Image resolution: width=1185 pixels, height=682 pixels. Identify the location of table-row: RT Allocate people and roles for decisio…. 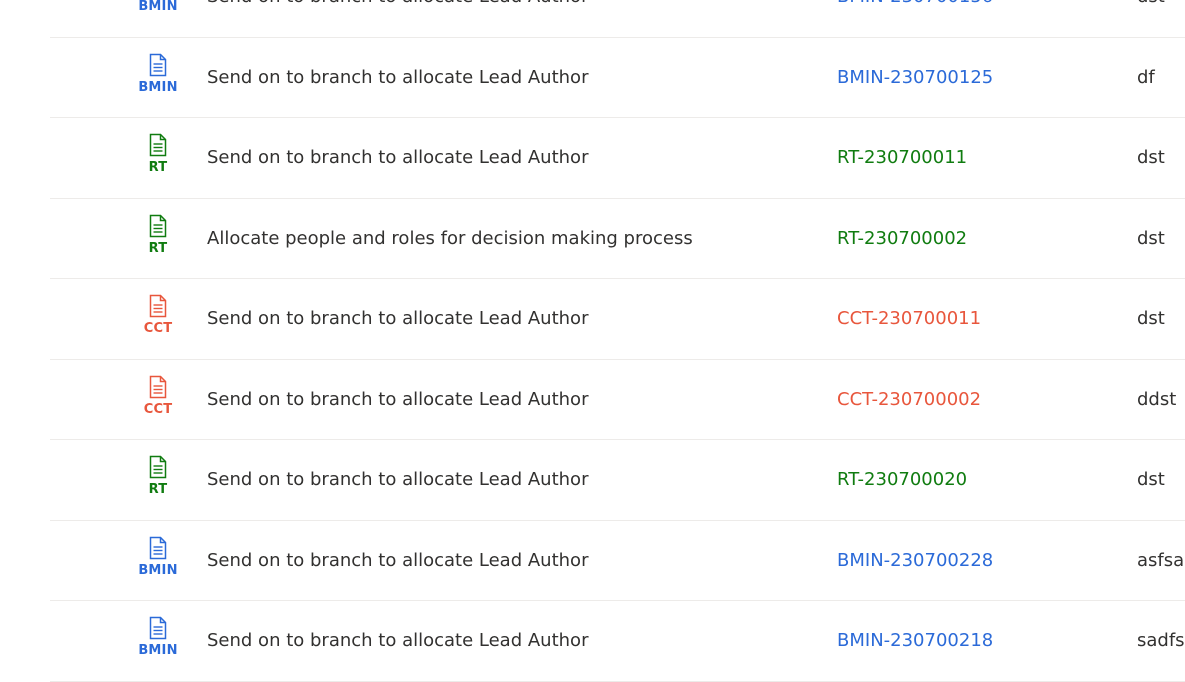
(617, 239).